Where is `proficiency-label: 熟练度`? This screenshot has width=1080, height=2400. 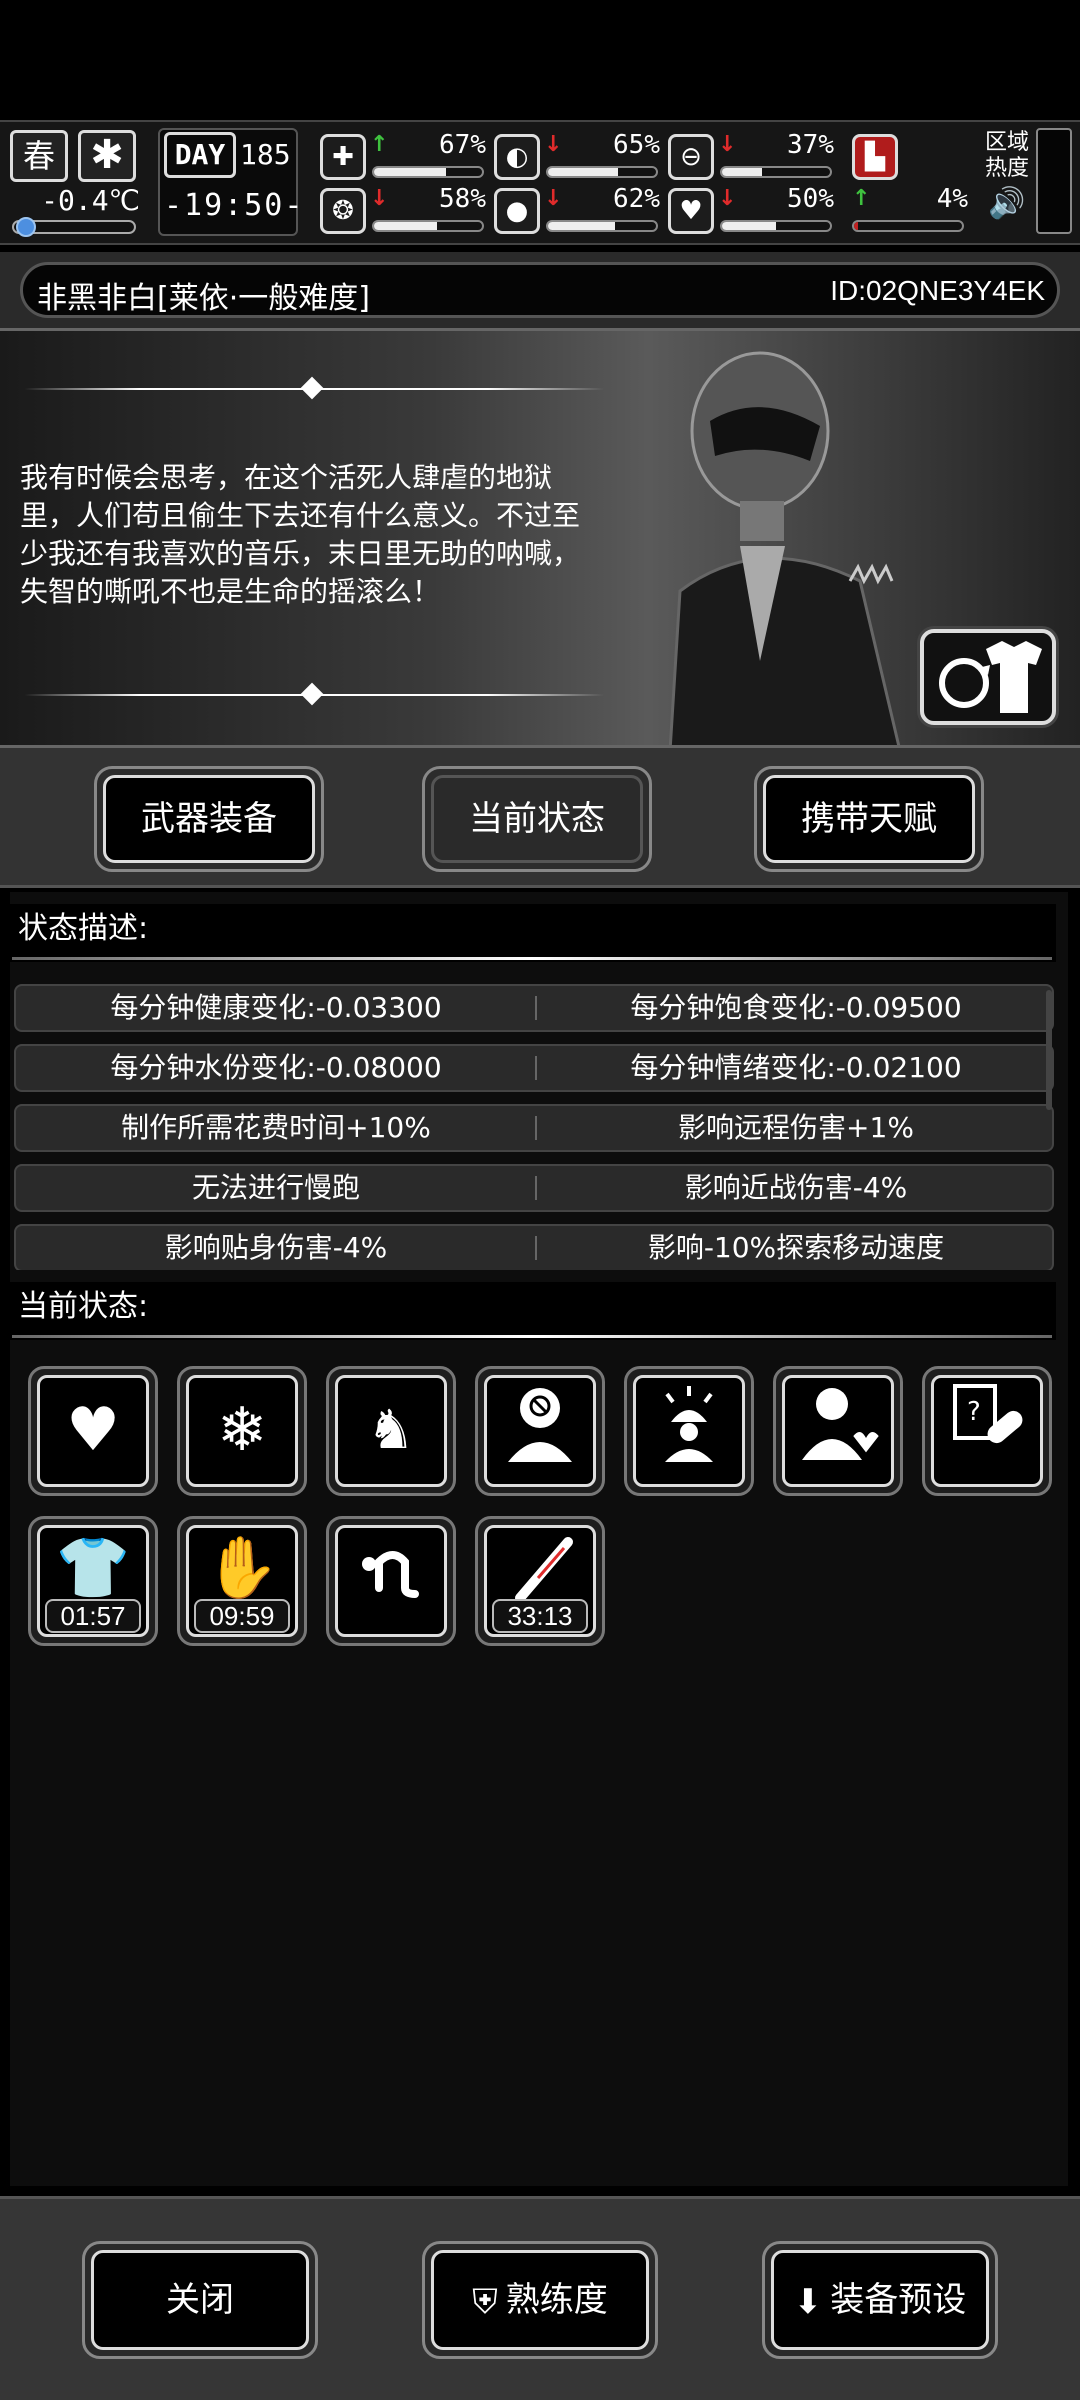 proficiency-label: 熟练度 is located at coordinates (556, 2300).